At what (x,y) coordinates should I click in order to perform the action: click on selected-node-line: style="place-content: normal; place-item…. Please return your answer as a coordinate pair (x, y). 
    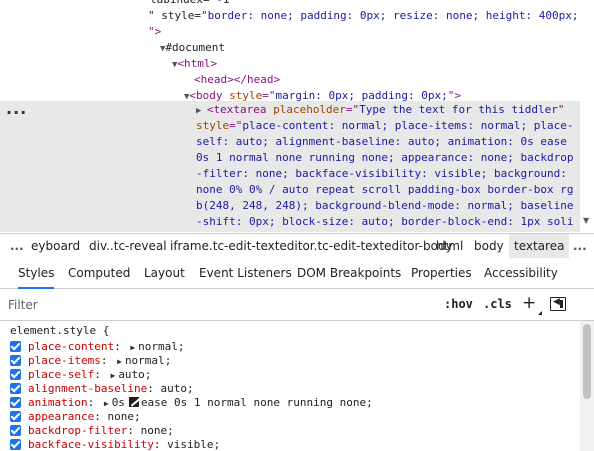
    Looking at the image, I should click on (385, 126).